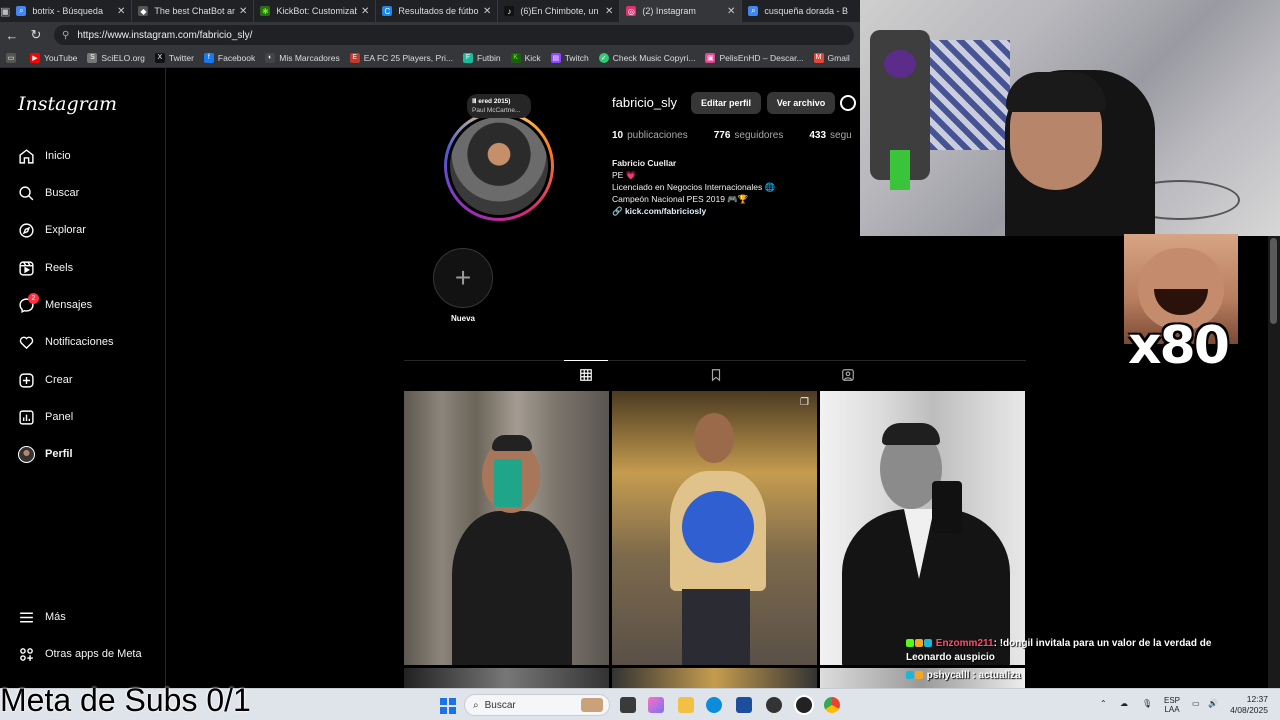 This screenshot has width=1280, height=720. I want to click on tab-resultados: C Resultados de fútbol e ✕, so click(437, 11).